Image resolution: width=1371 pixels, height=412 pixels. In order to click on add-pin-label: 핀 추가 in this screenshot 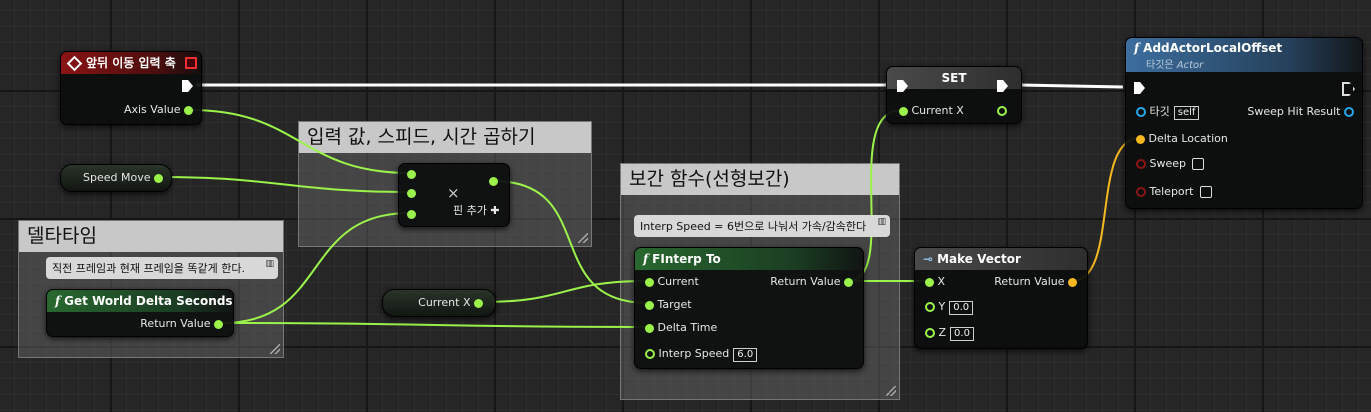, I will do `click(470, 210)`.